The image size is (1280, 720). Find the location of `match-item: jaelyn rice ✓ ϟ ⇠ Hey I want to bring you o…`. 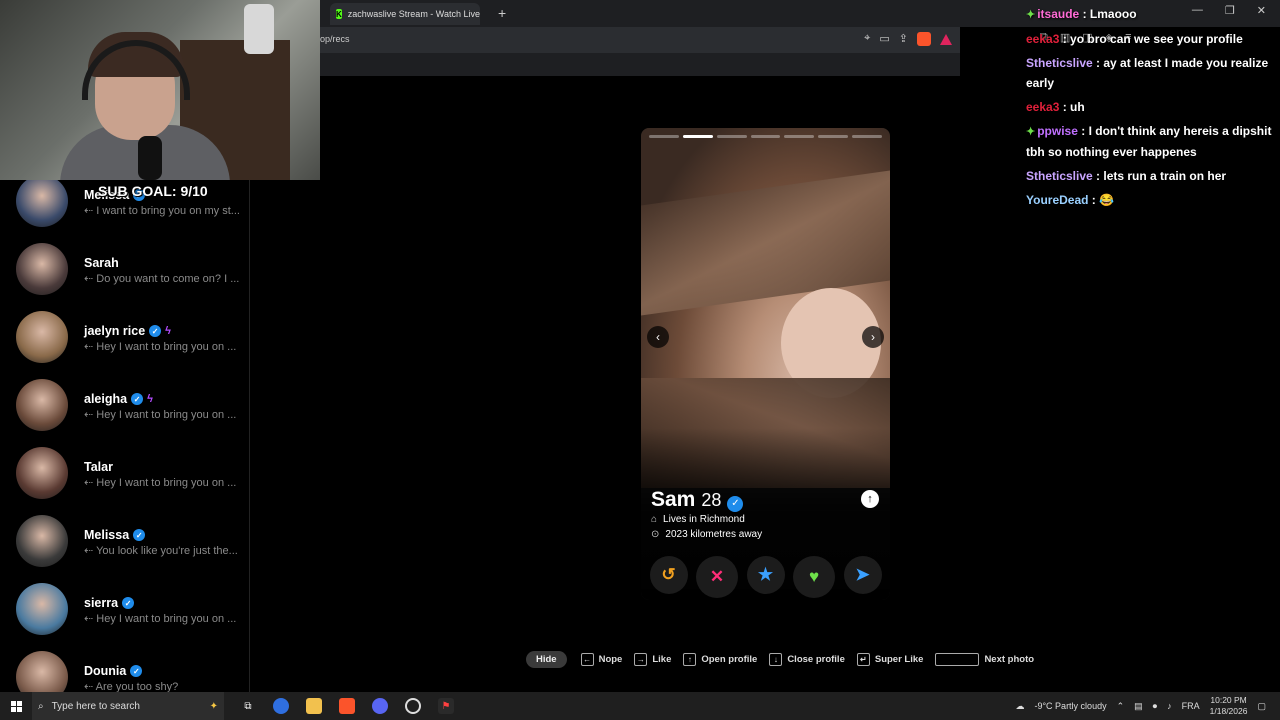

match-item: jaelyn rice ✓ ϟ ⇠ Hey I want to bring you o… is located at coordinates (124, 347).